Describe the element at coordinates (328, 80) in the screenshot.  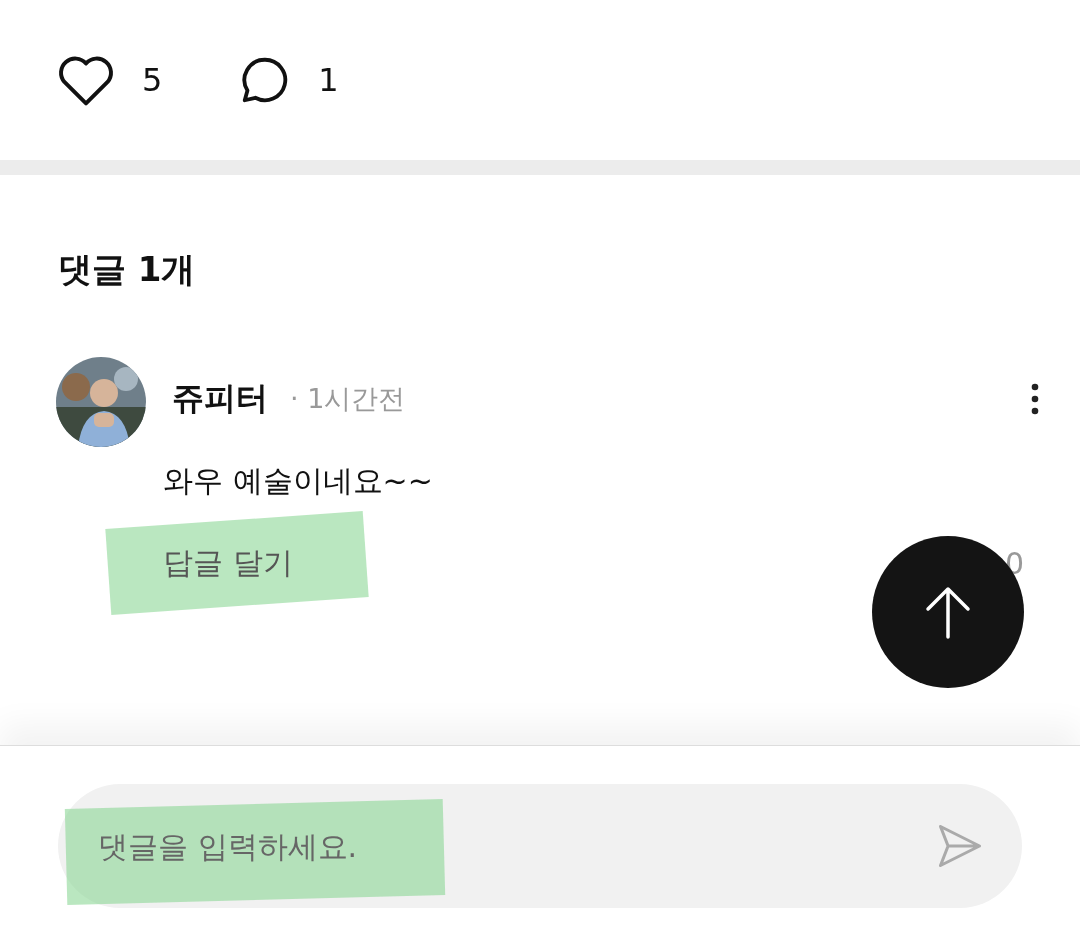
I see `comment-count: 1` at that location.